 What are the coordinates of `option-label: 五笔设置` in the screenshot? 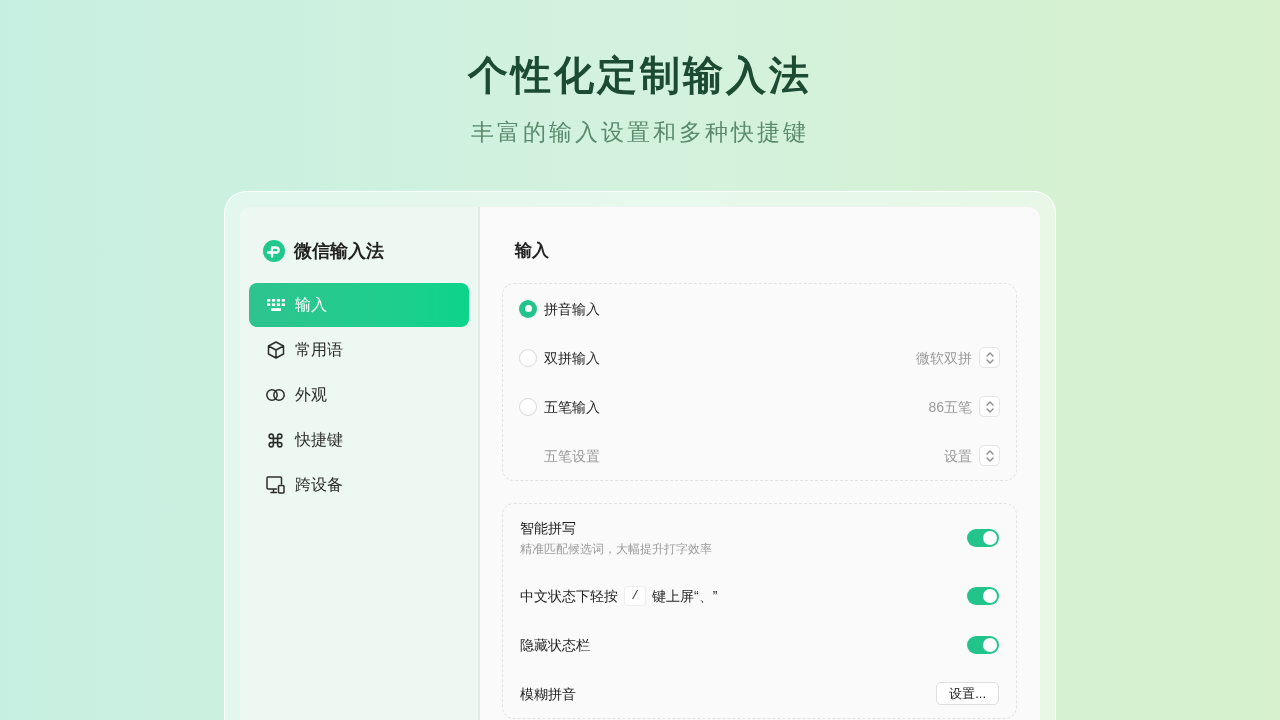 It's located at (572, 456).